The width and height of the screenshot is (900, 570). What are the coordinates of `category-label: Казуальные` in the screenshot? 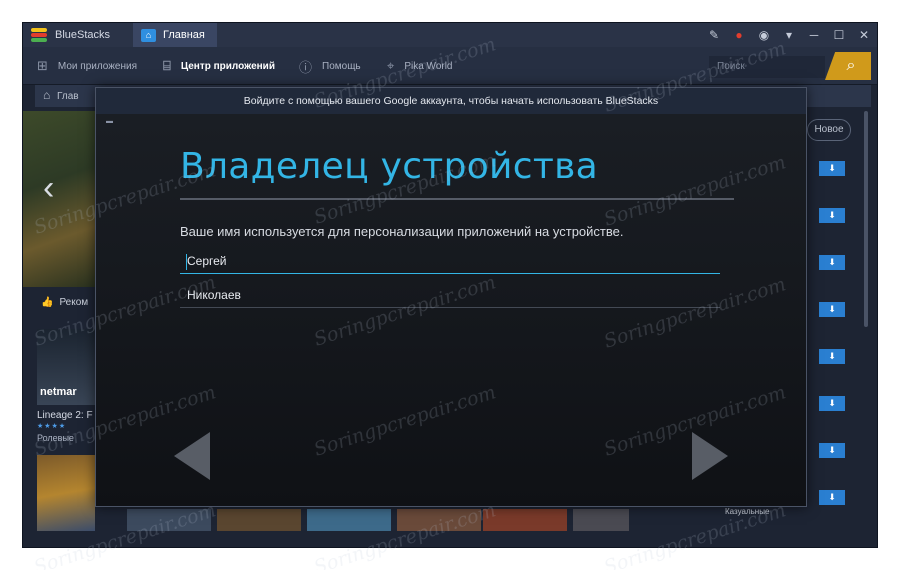 It's located at (747, 511).